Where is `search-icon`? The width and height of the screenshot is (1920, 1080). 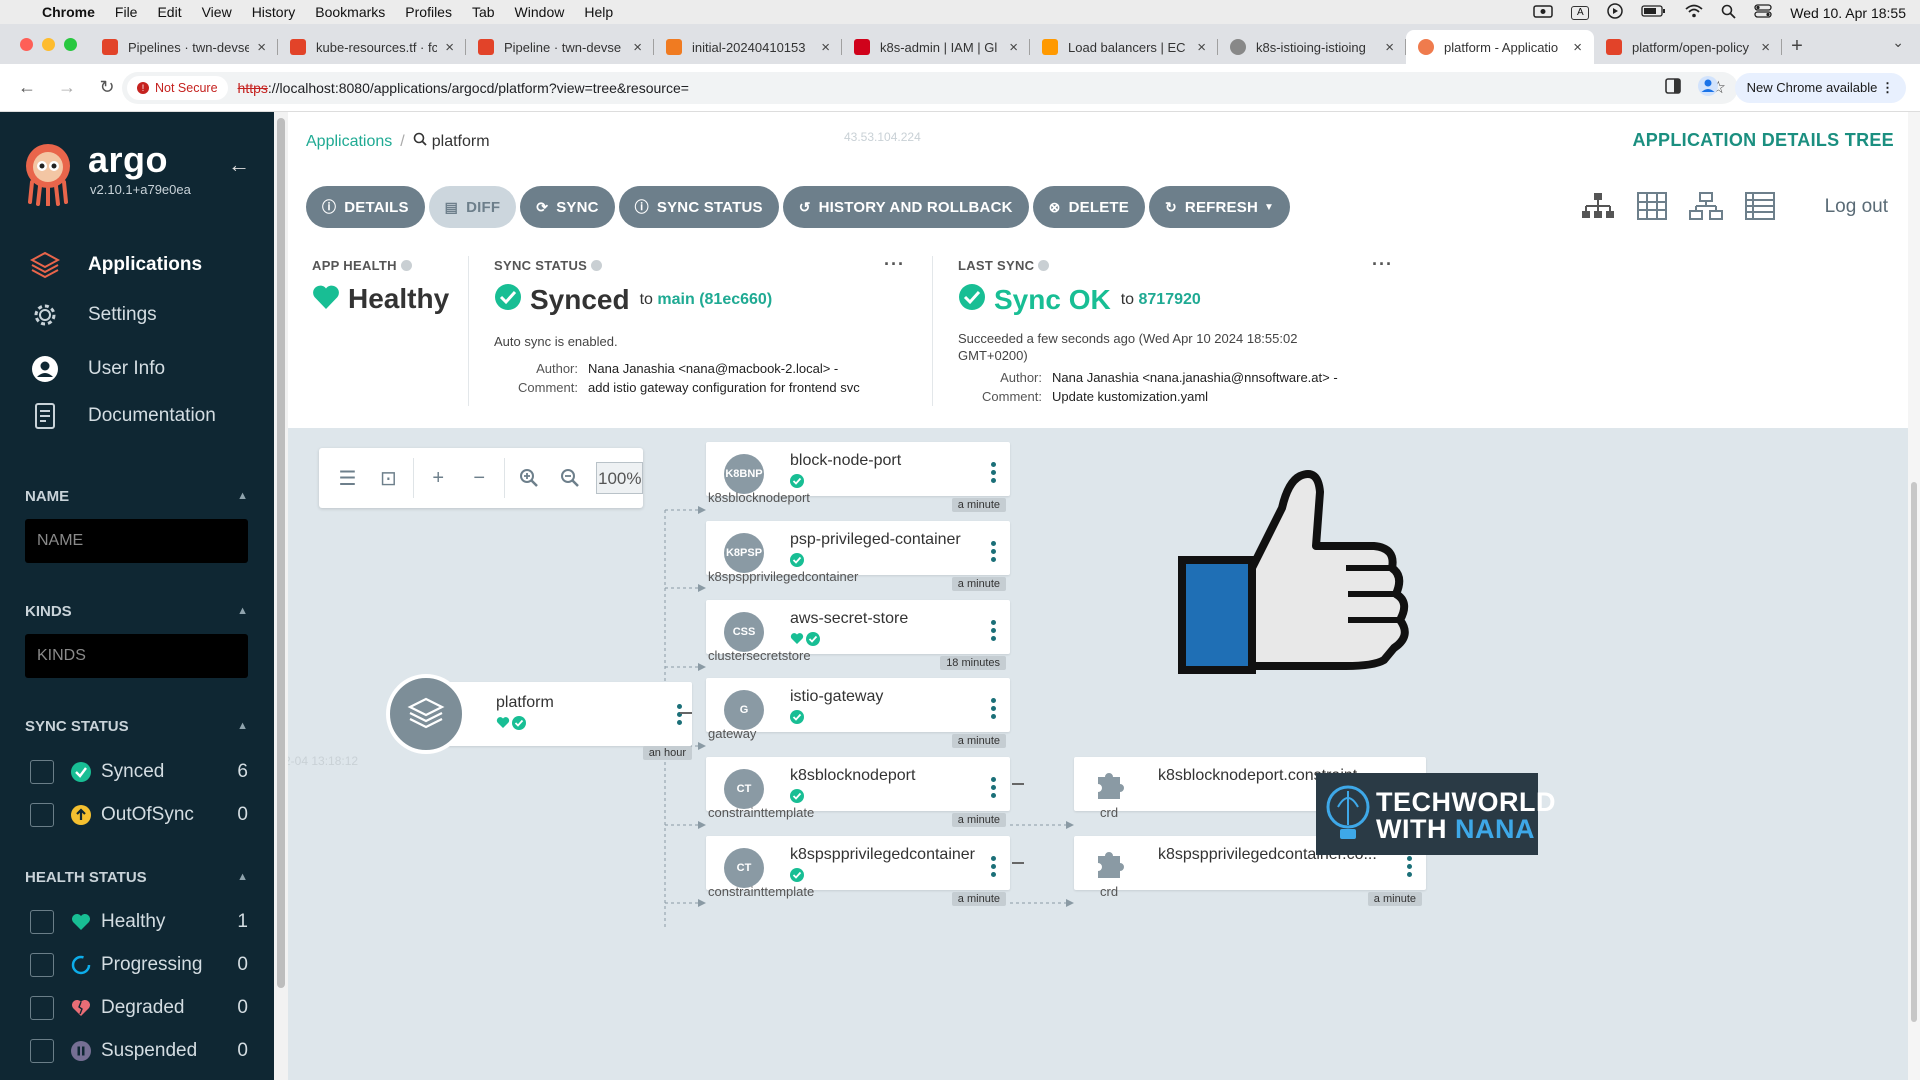
search-icon is located at coordinates (420, 141).